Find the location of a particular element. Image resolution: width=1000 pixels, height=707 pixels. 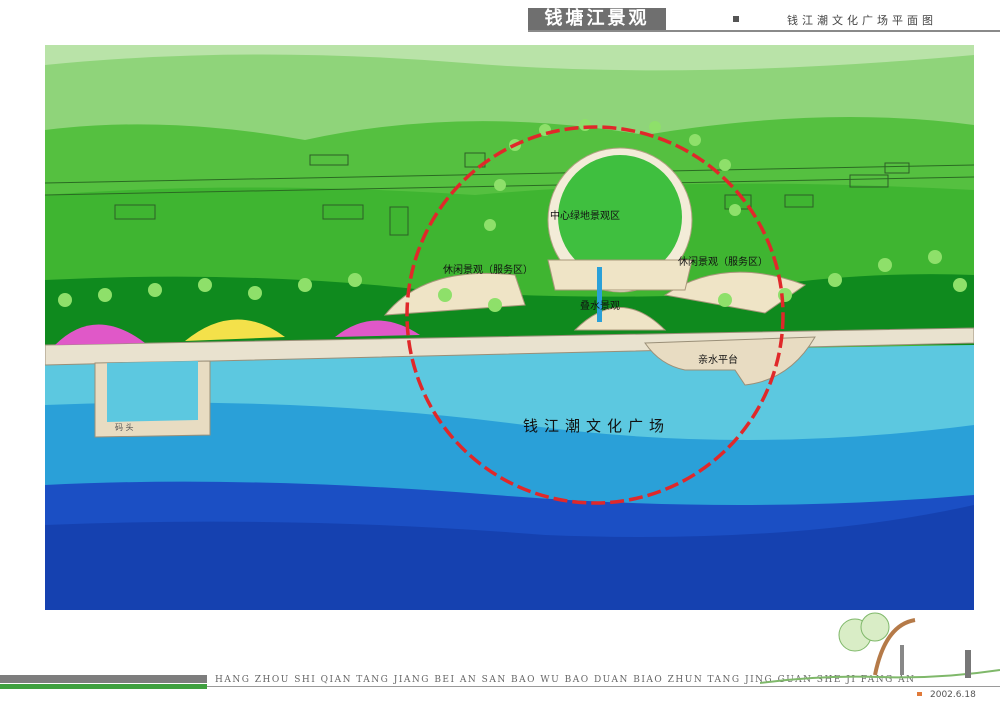

date-marker is located at coordinates (919, 694).